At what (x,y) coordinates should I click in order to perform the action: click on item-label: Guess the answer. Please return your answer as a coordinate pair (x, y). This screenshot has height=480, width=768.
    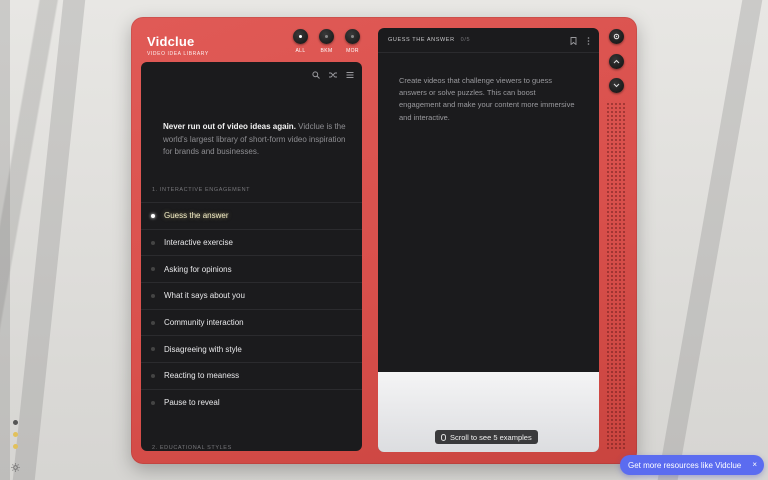
    Looking at the image, I should click on (196, 216).